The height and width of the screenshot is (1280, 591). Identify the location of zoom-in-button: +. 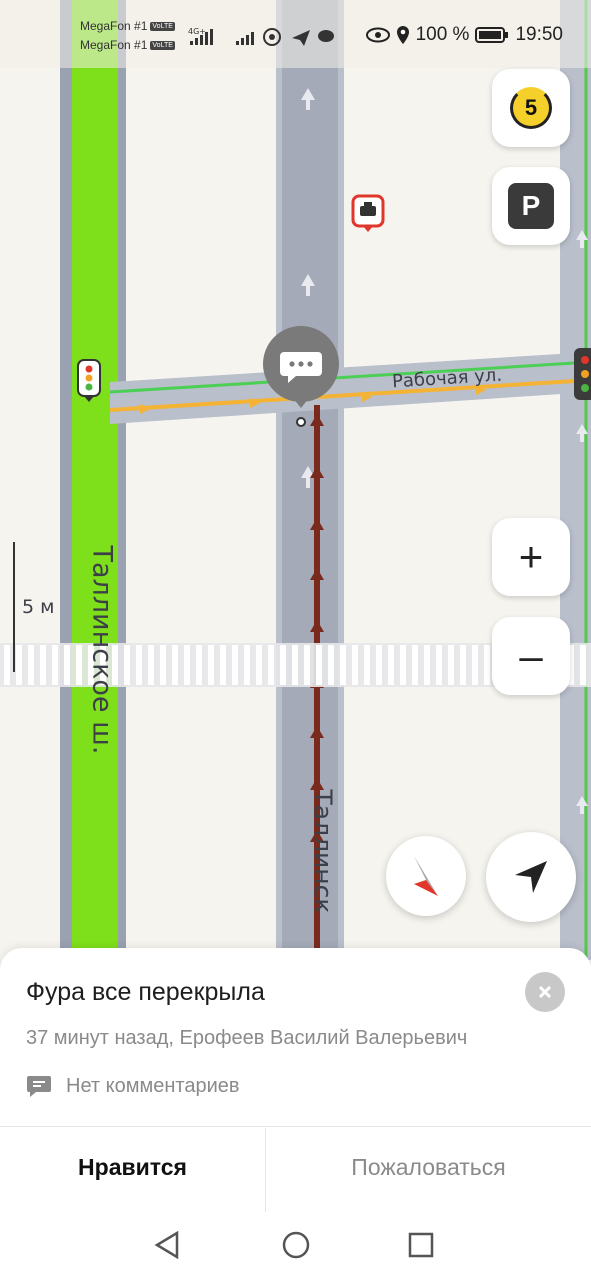
(531, 557).